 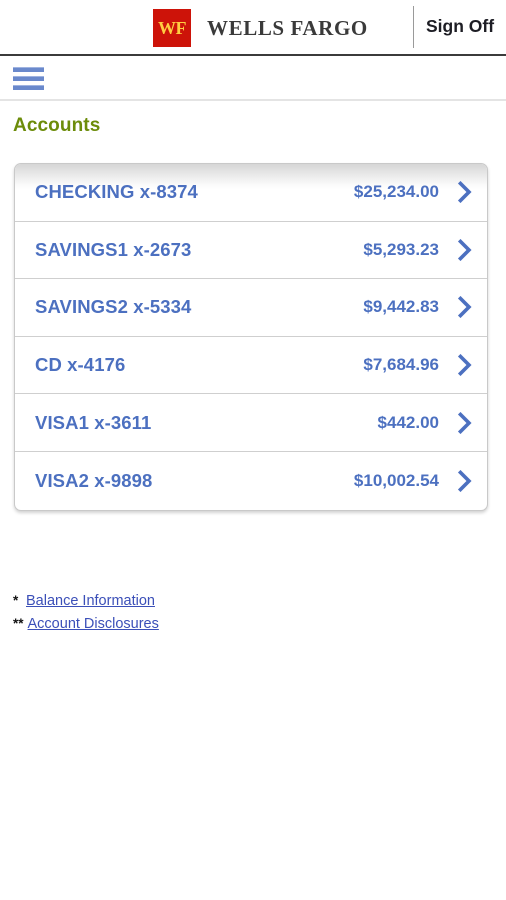 What do you see at coordinates (94, 480) in the screenshot?
I see `account-name: VISA2 x-9898` at bounding box center [94, 480].